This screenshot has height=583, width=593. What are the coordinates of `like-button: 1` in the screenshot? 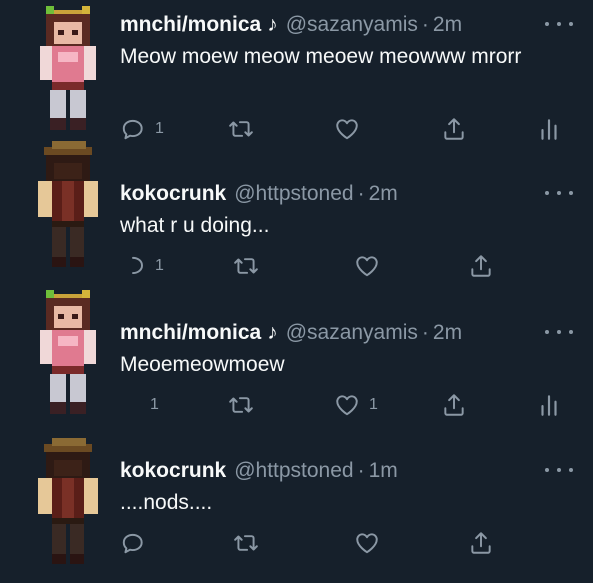 It's located at (356, 405).